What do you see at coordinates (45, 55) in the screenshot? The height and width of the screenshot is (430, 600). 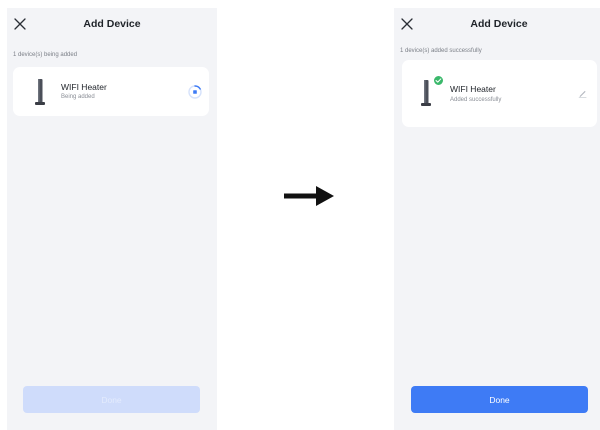 I see `status-text: 1 device(s) being added` at bounding box center [45, 55].